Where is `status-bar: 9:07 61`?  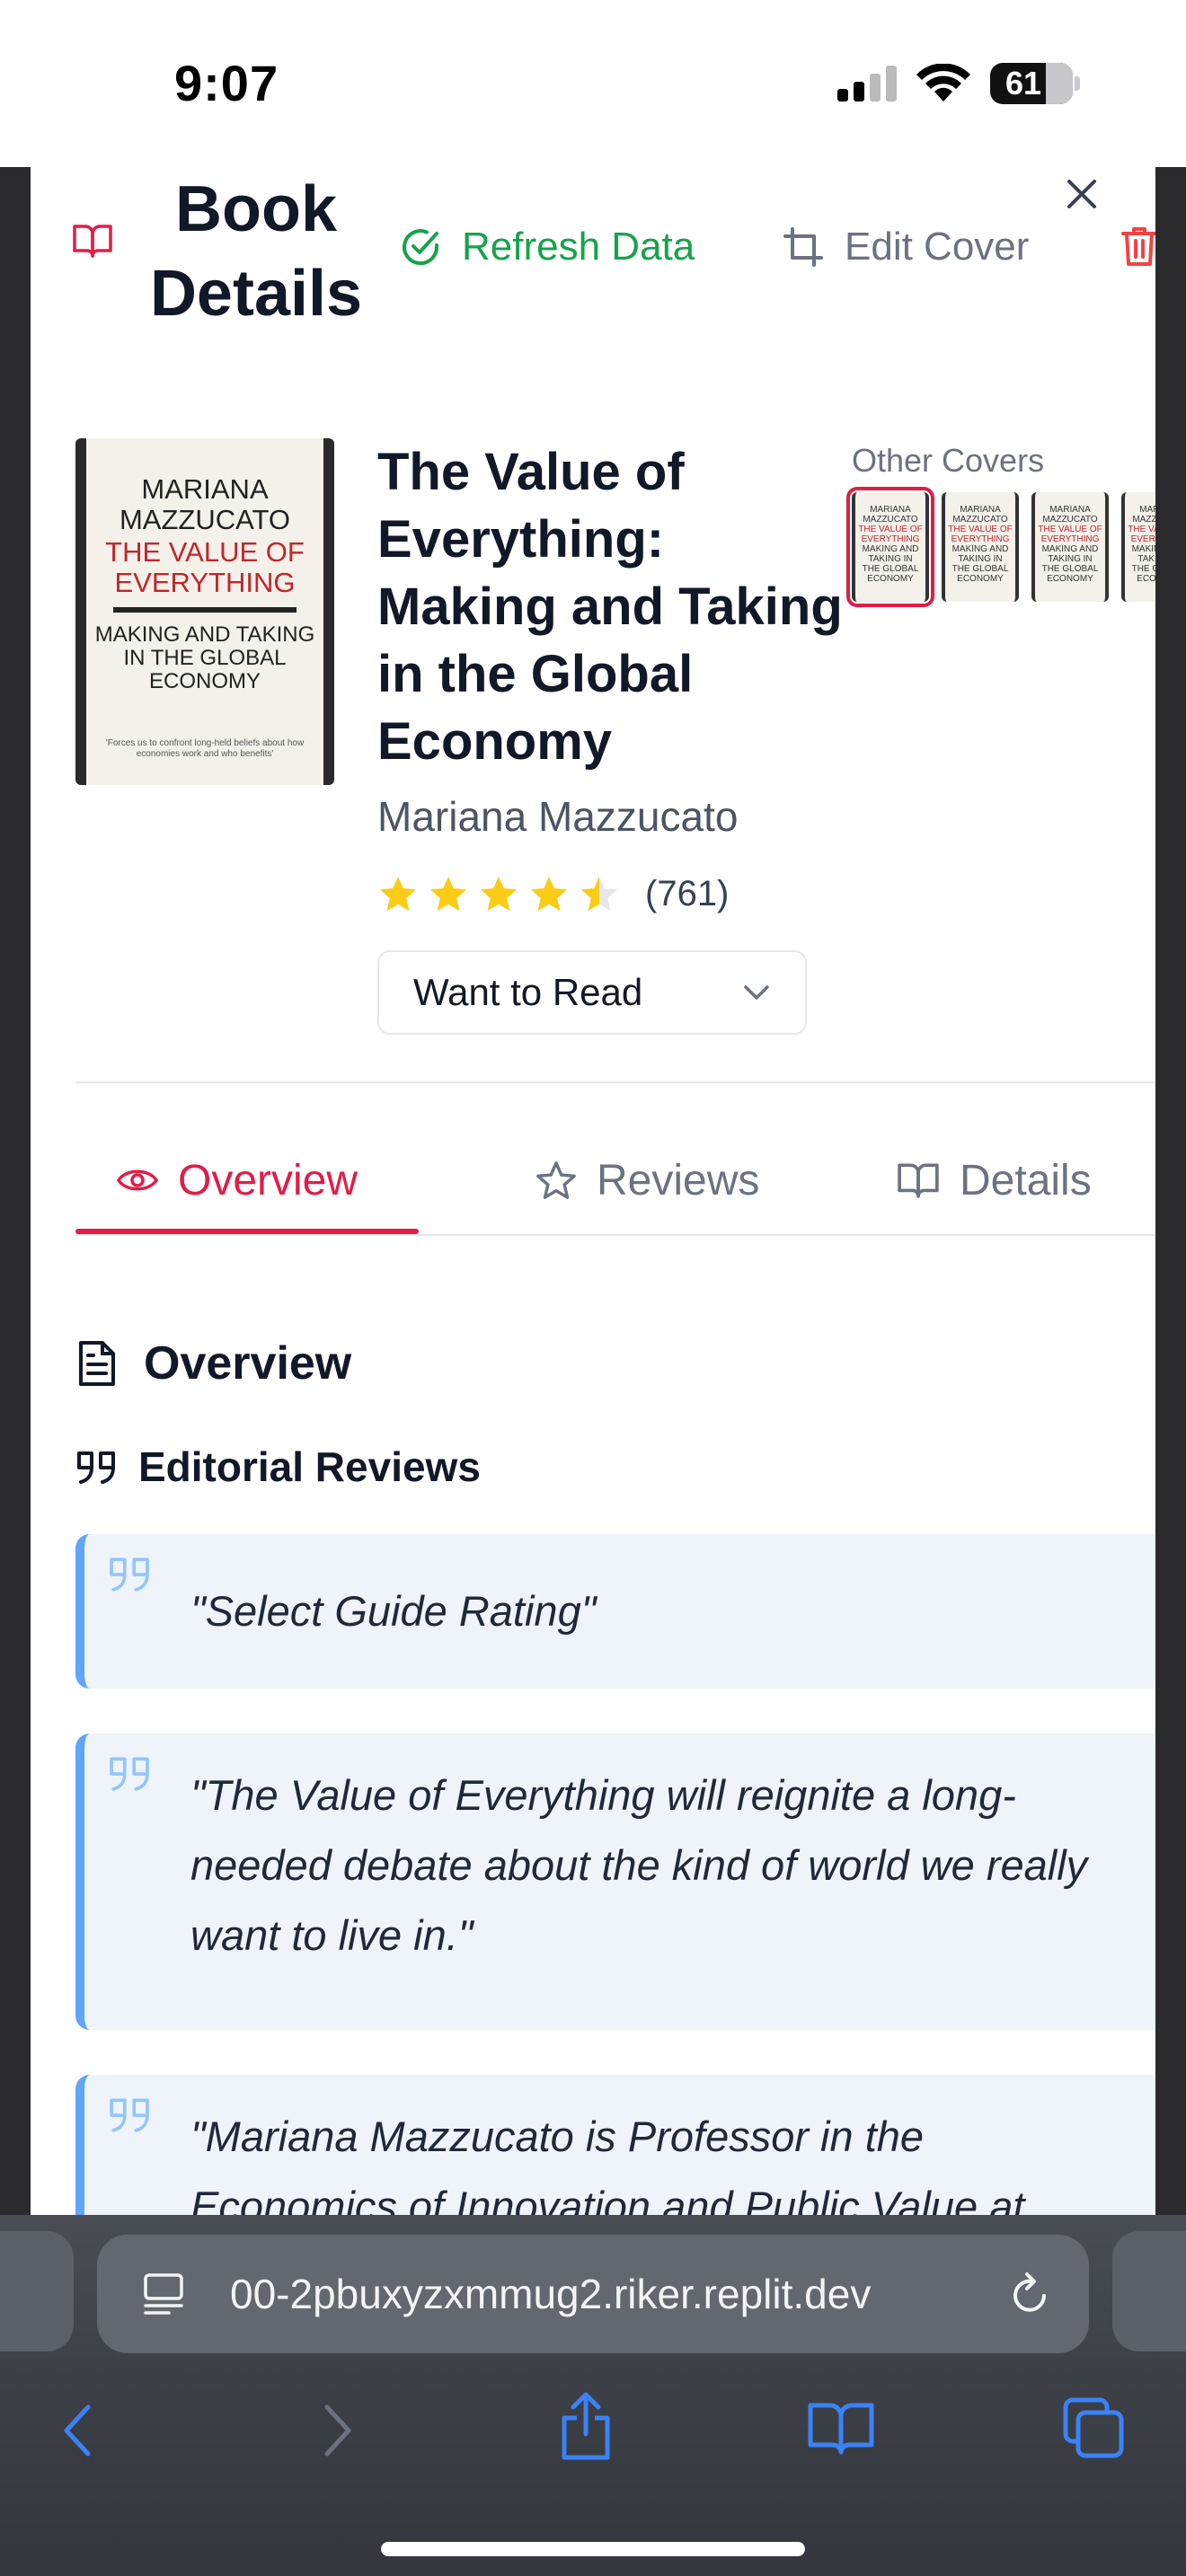
status-bar: 9:07 61 is located at coordinates (593, 83).